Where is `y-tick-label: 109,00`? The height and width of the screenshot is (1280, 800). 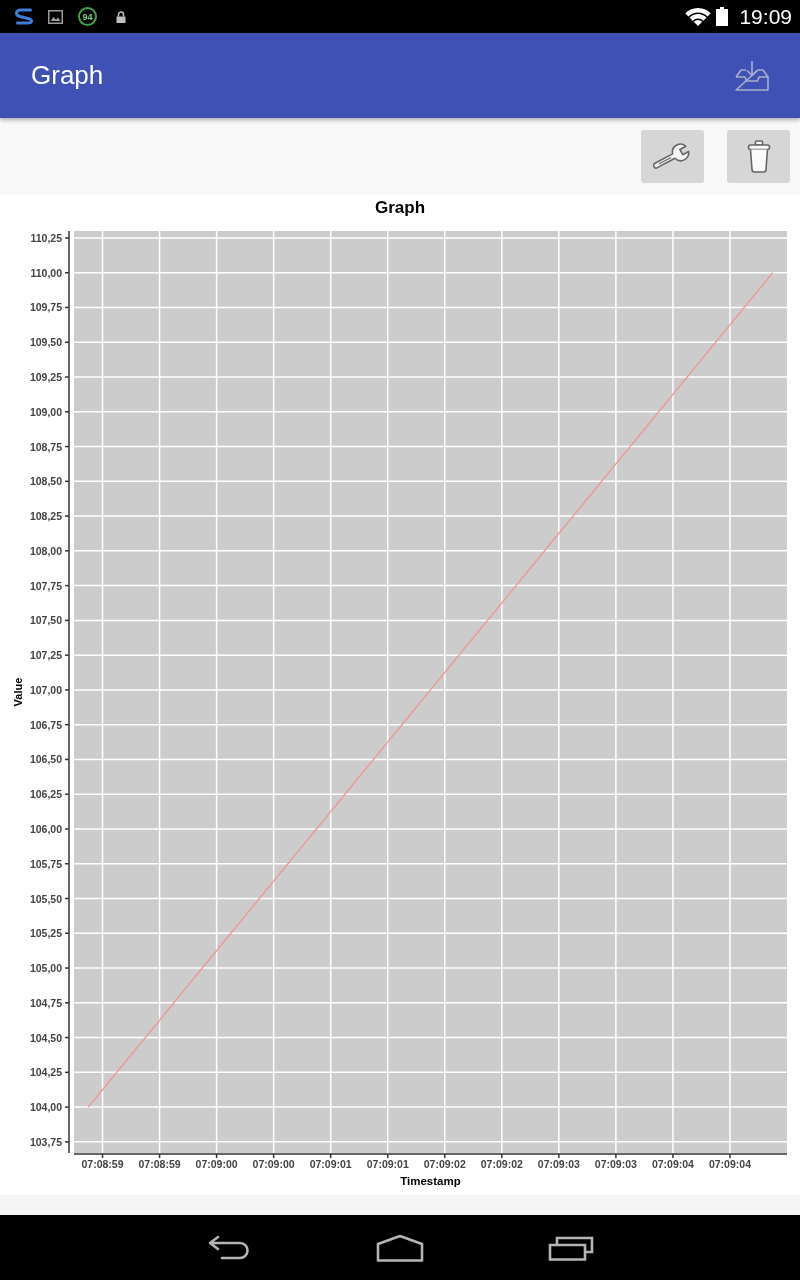
y-tick-label: 109,00 is located at coordinates (45, 411).